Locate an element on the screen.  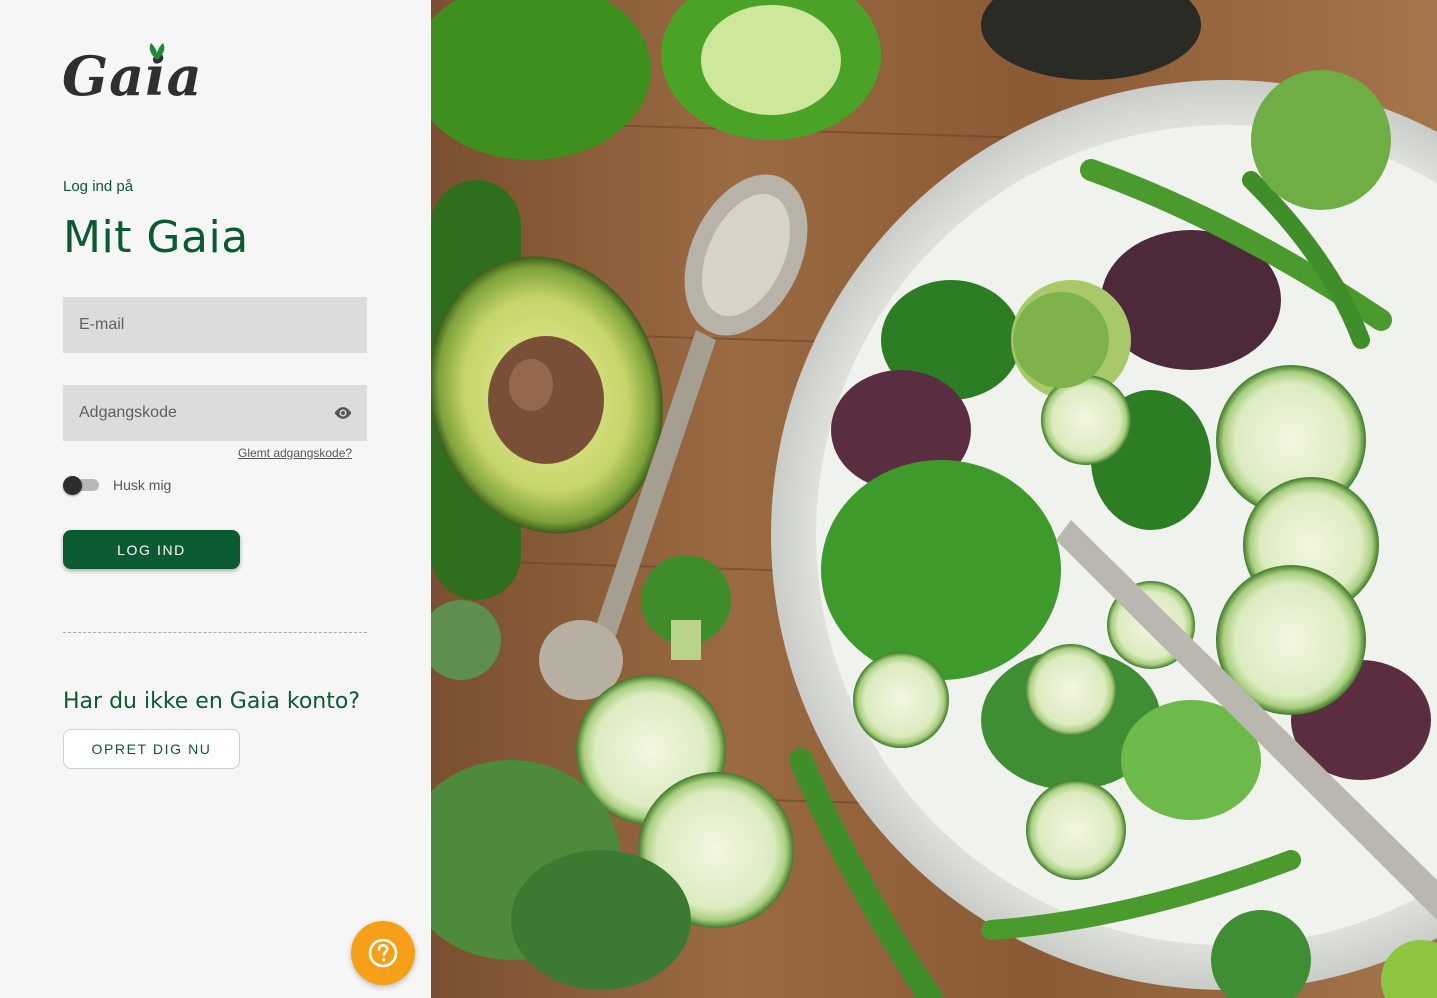
help-button is located at coordinates (383, 953).